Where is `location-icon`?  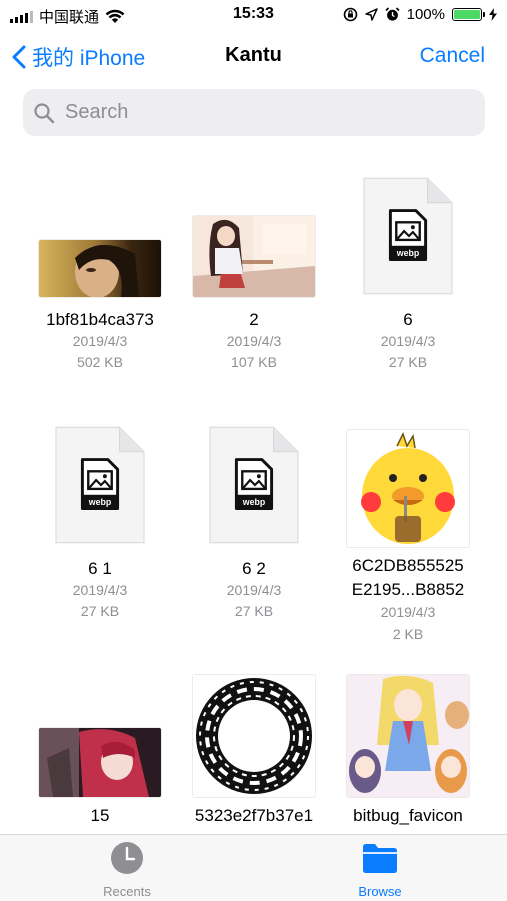
location-icon is located at coordinates (371, 14).